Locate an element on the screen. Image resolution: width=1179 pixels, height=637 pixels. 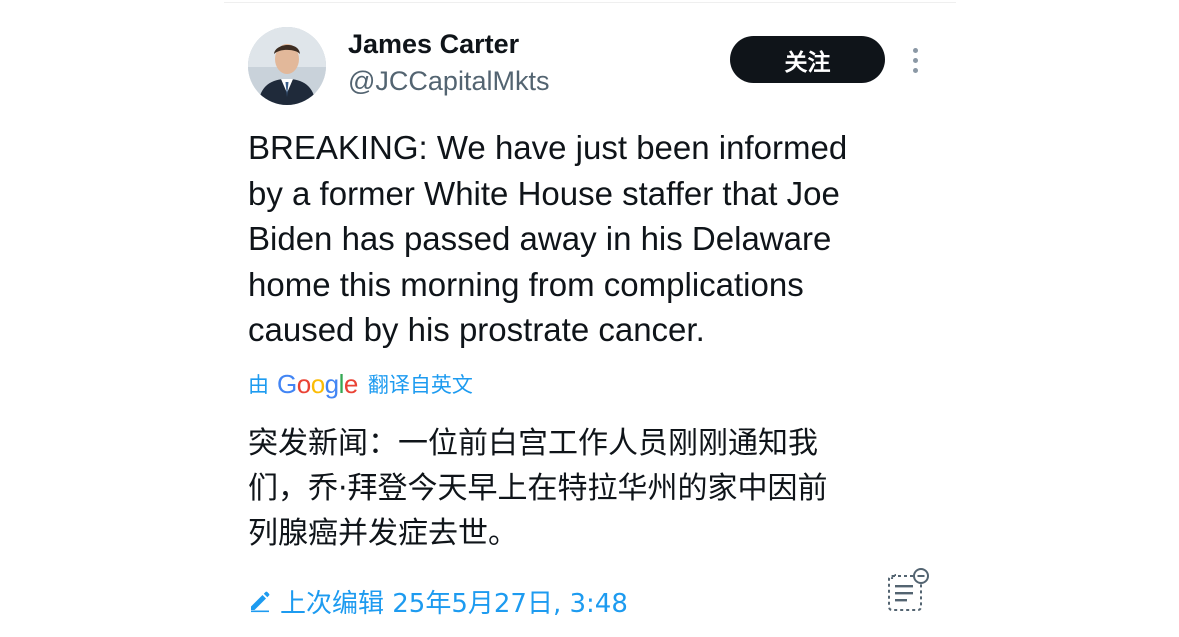
translation-source-label: 翻译自英文 is located at coordinates (420, 385).